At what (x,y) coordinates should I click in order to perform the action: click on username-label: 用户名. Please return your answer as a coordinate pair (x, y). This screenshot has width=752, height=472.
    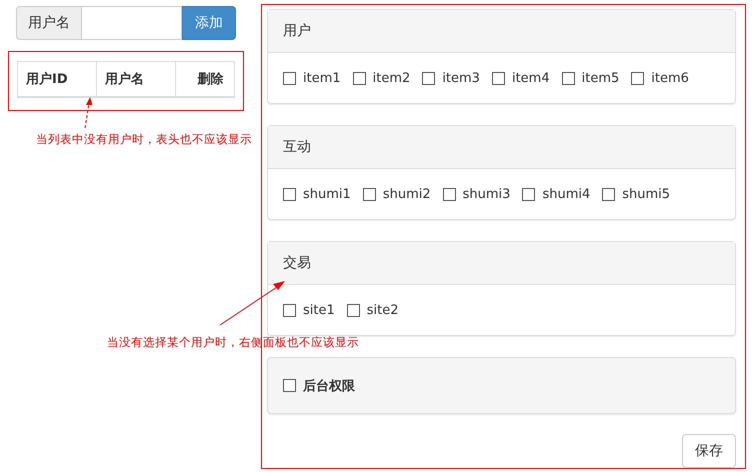
    Looking at the image, I should click on (49, 23).